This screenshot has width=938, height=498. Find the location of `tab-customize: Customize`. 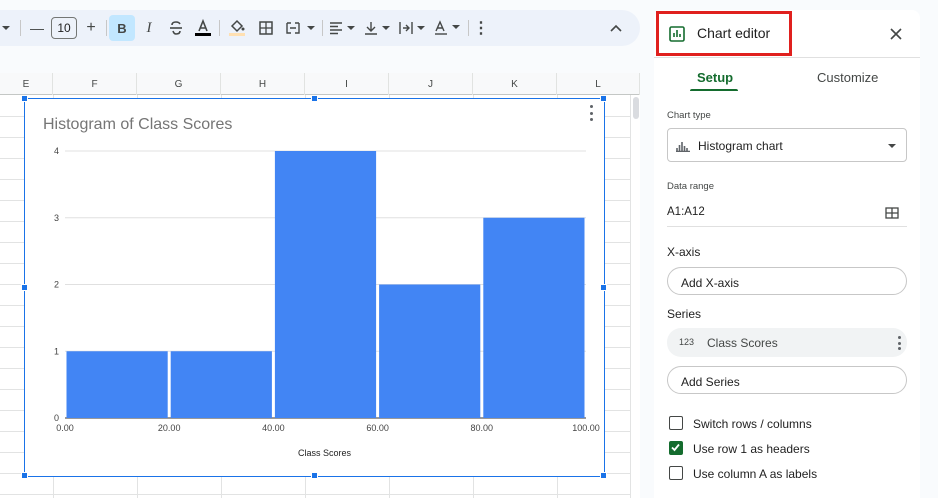

tab-customize: Customize is located at coordinates (847, 77).